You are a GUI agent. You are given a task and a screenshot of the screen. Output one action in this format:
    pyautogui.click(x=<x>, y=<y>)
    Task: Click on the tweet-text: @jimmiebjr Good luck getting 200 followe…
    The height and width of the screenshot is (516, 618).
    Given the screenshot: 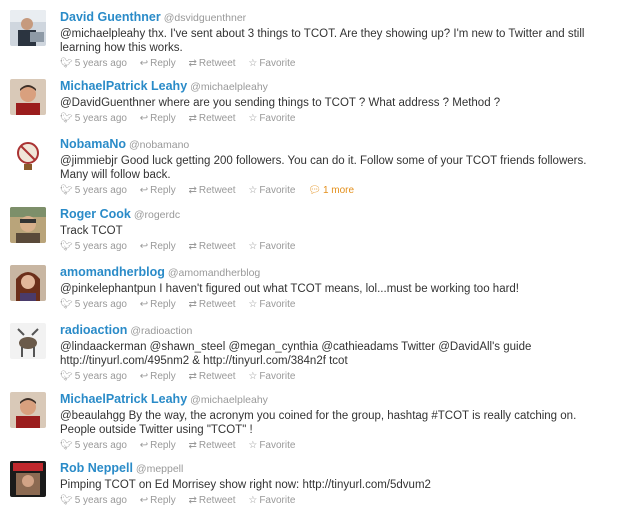 What is the action you would take?
    pyautogui.click(x=323, y=168)
    